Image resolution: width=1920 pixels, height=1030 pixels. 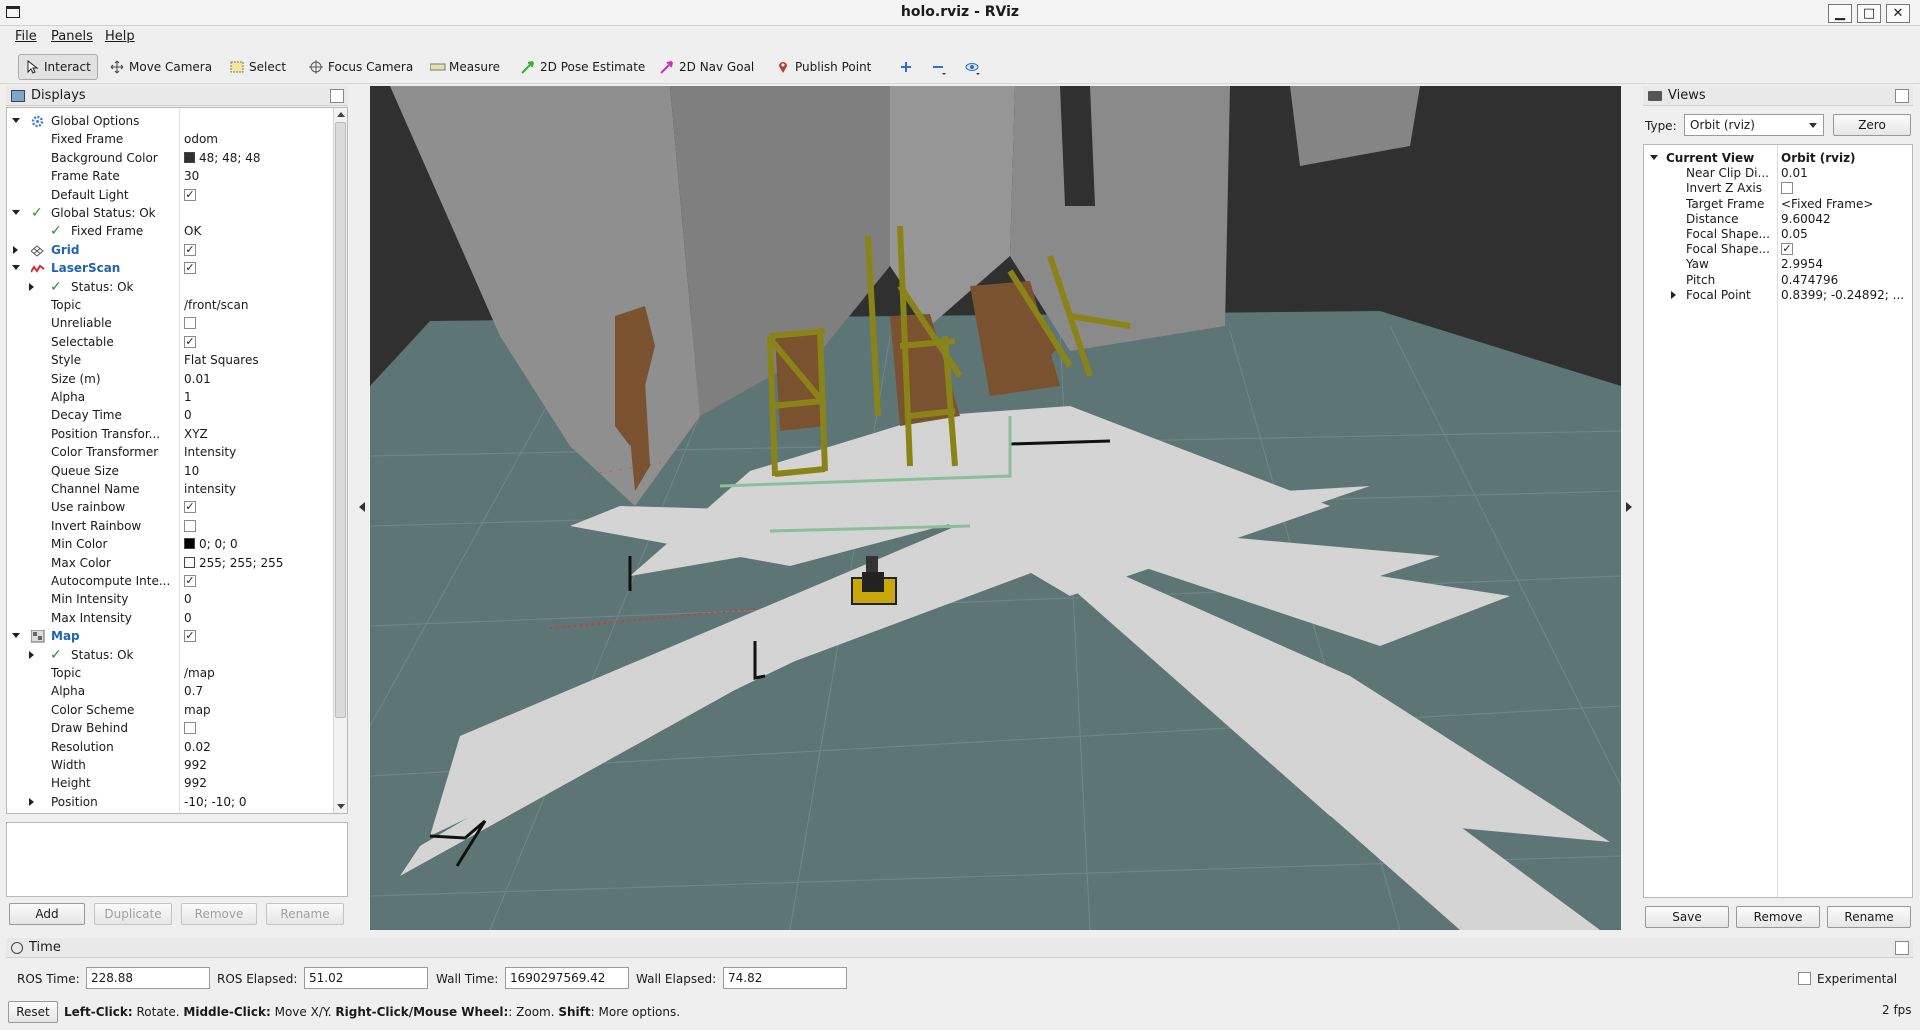 What do you see at coordinates (170, 783) in the screenshot?
I see `display-row-height: Height 992` at bounding box center [170, 783].